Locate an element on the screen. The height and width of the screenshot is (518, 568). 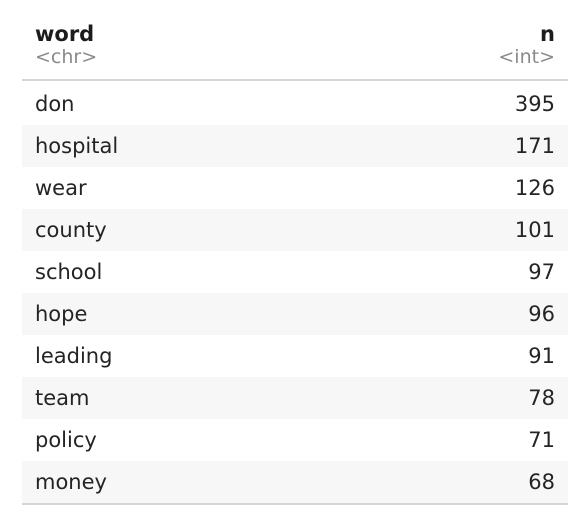
table-row: hope 96 is located at coordinates (295, 314).